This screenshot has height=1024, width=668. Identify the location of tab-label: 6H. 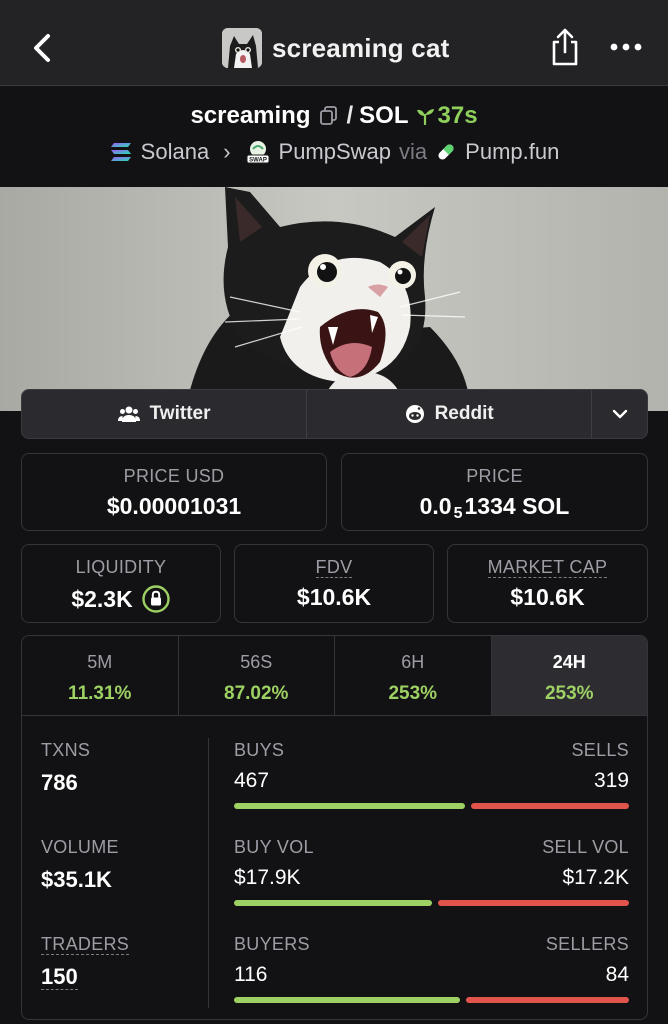
(413, 662).